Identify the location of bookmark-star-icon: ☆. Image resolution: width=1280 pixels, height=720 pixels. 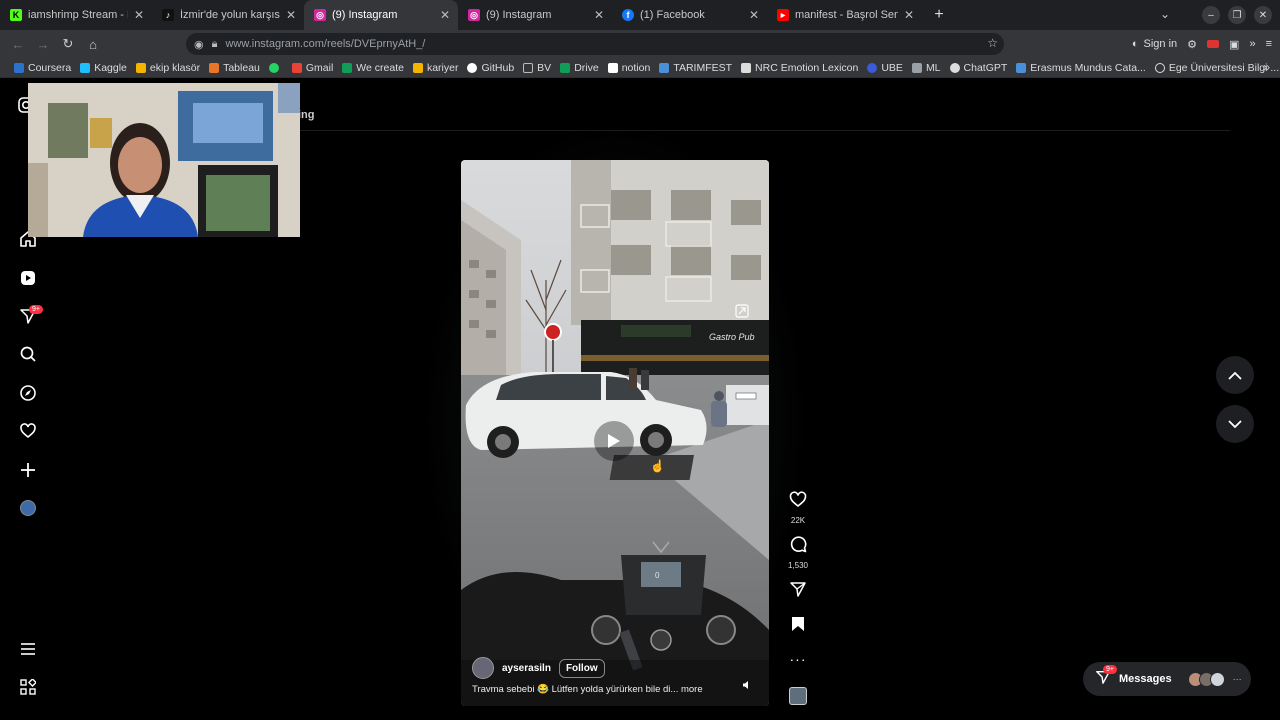
(992, 43).